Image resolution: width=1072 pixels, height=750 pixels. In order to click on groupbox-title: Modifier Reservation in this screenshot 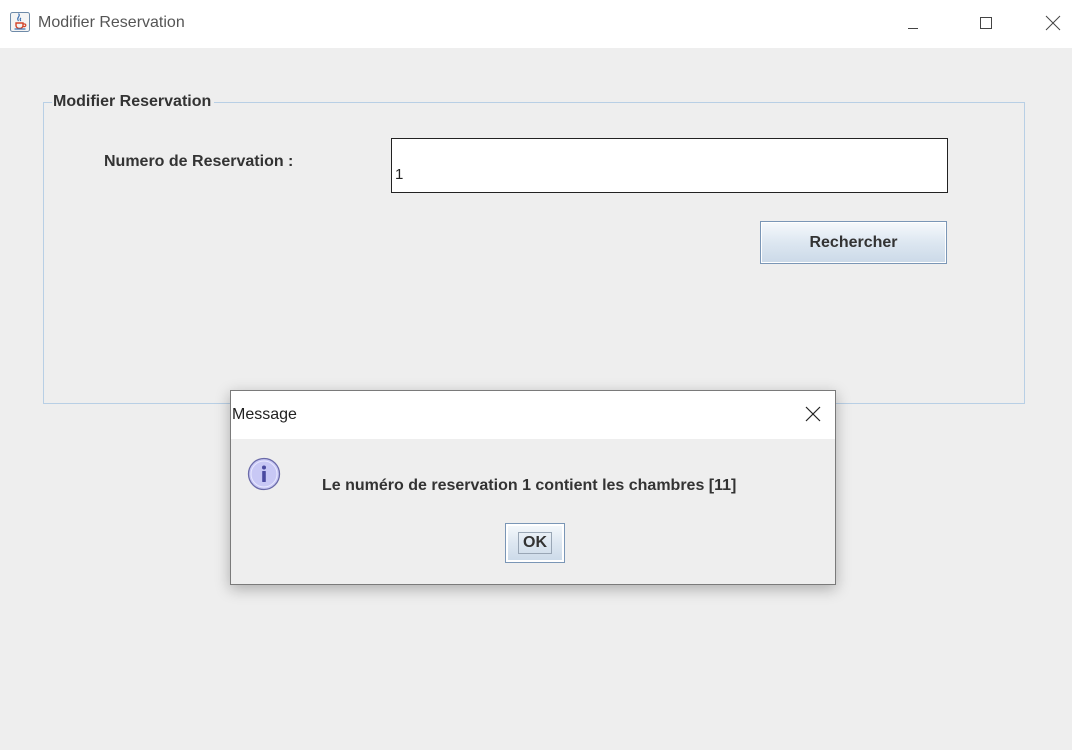, I will do `click(133, 102)`.